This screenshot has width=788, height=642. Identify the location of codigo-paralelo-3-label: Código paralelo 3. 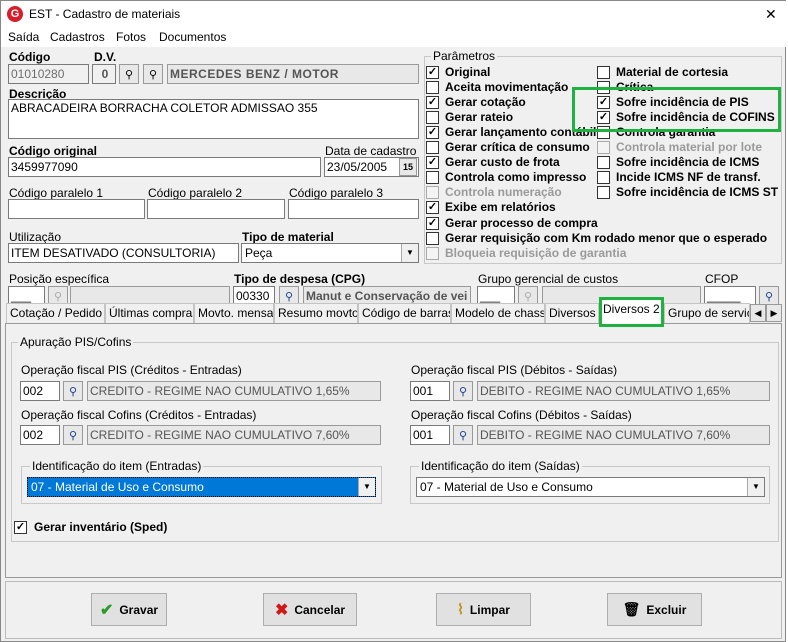
(336, 193).